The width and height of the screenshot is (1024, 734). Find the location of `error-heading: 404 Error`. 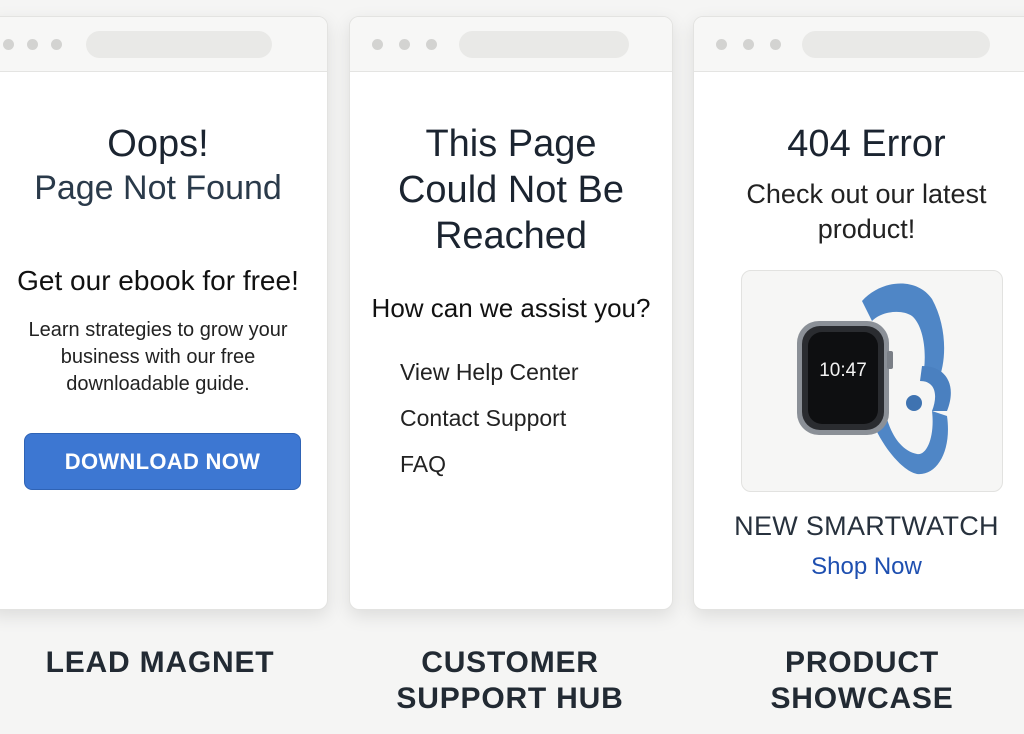

error-heading: 404 Error is located at coordinates (866, 144).